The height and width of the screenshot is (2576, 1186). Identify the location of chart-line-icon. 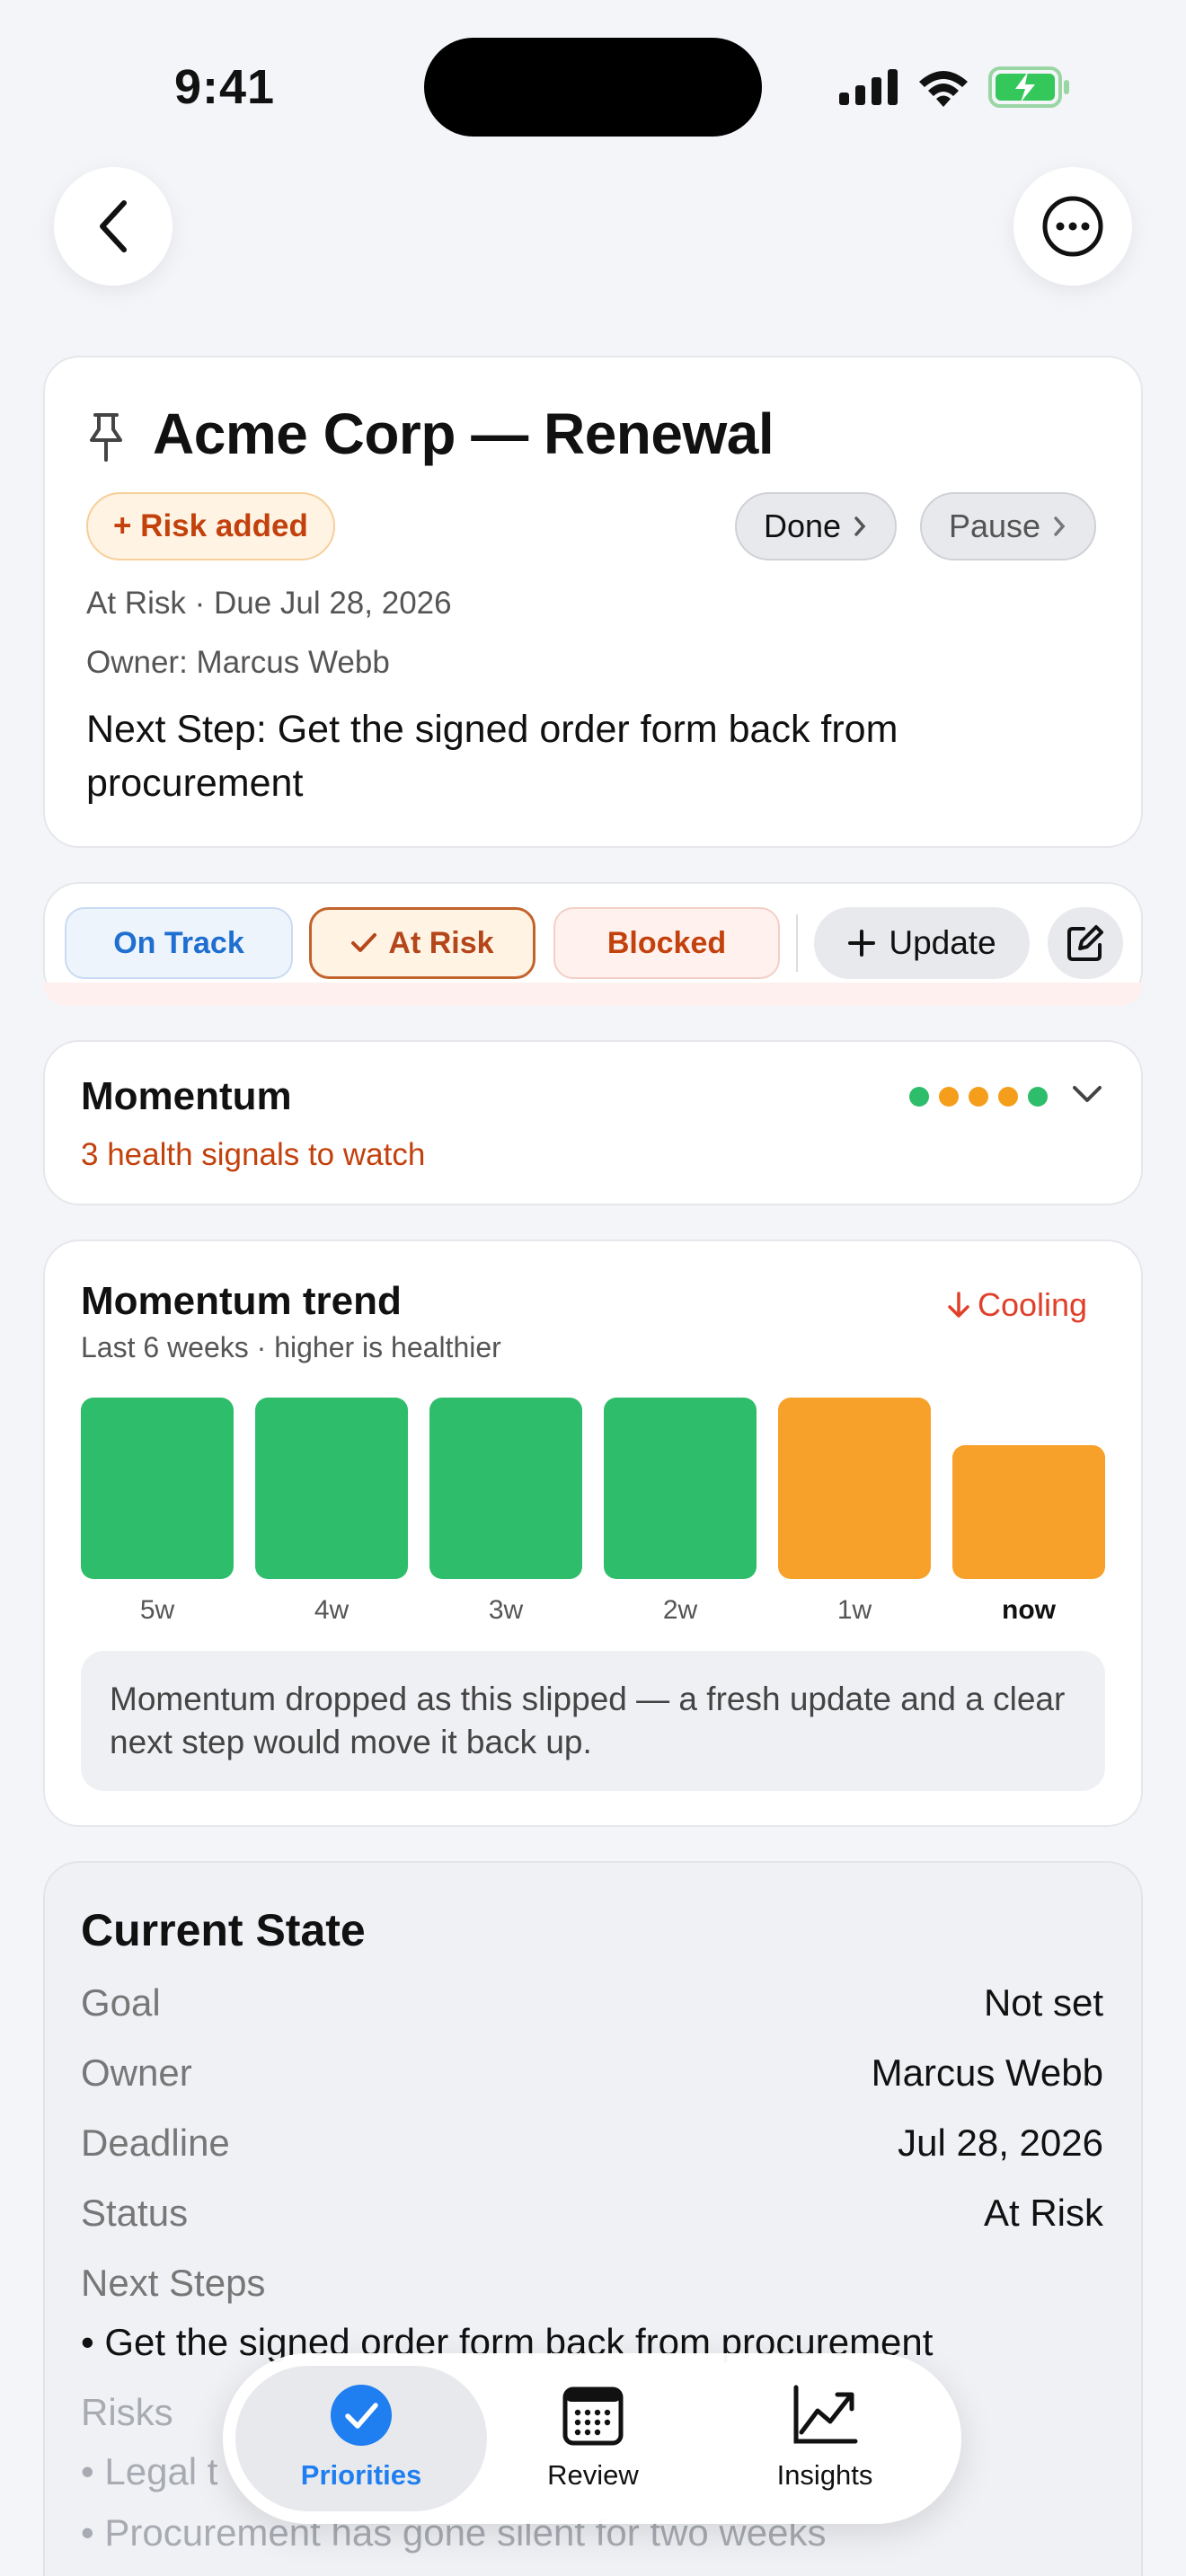
(825, 2414).